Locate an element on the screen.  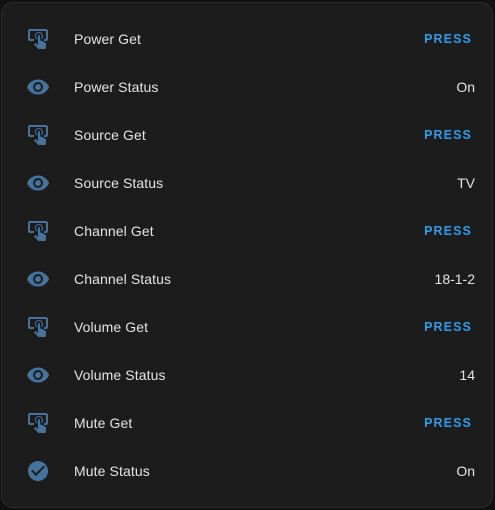
row-label: Source Get is located at coordinates (110, 135).